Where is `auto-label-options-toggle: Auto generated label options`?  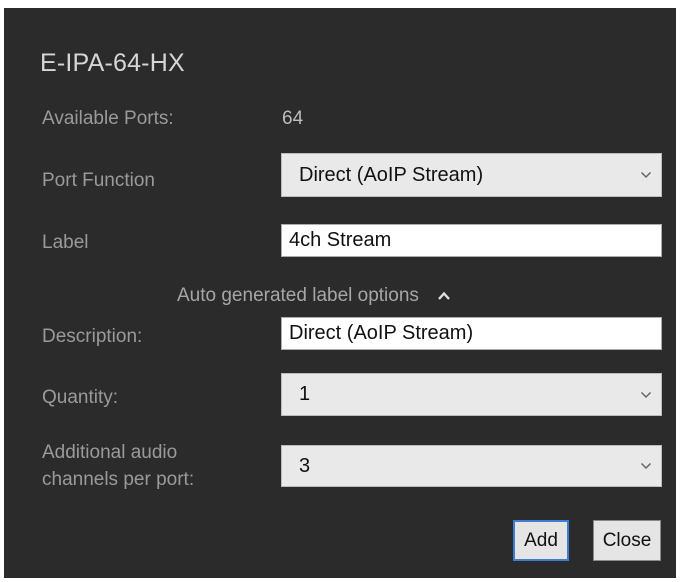
auto-label-options-toggle: Auto generated label options is located at coordinates (314, 296).